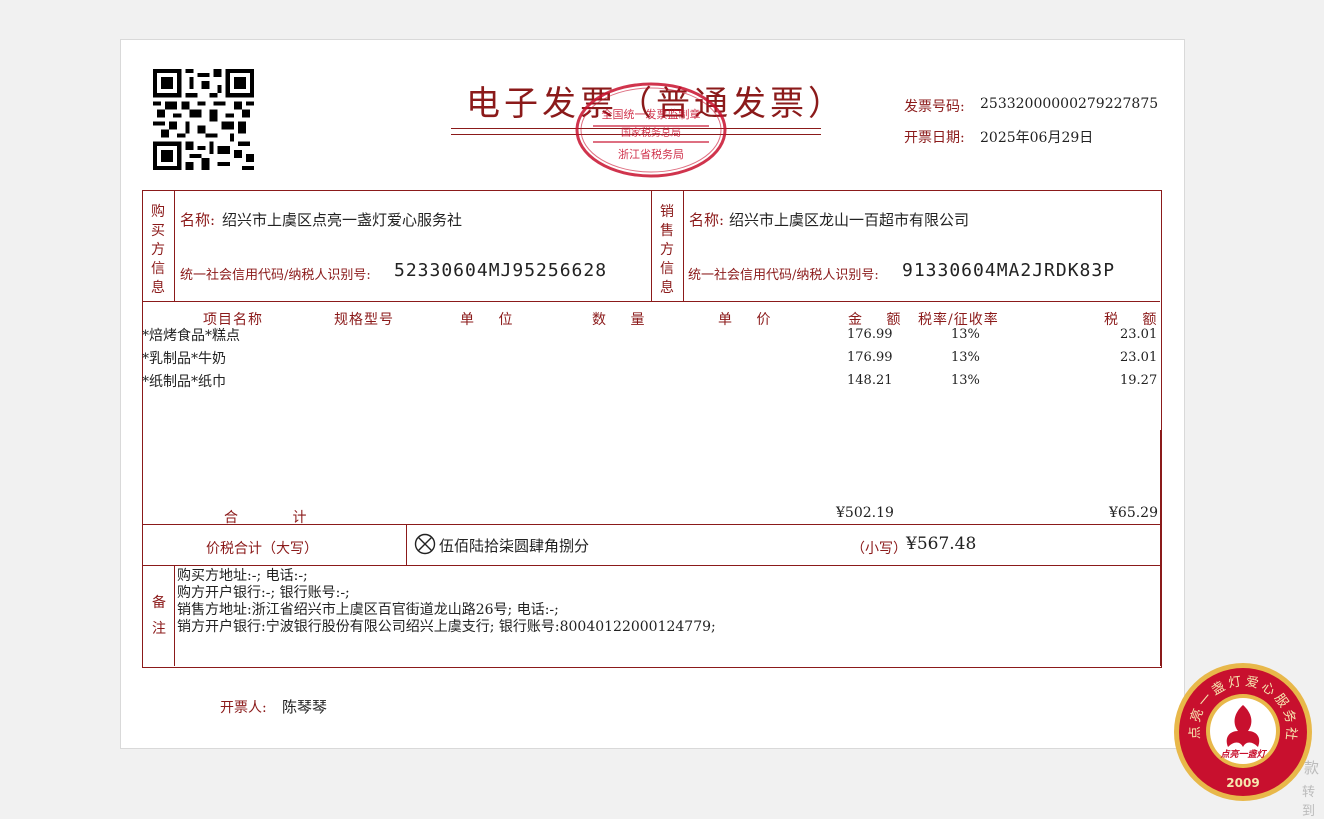 This screenshot has height=819, width=1324. I want to click on invoice-number-label: 发票号码:, so click(934, 107).